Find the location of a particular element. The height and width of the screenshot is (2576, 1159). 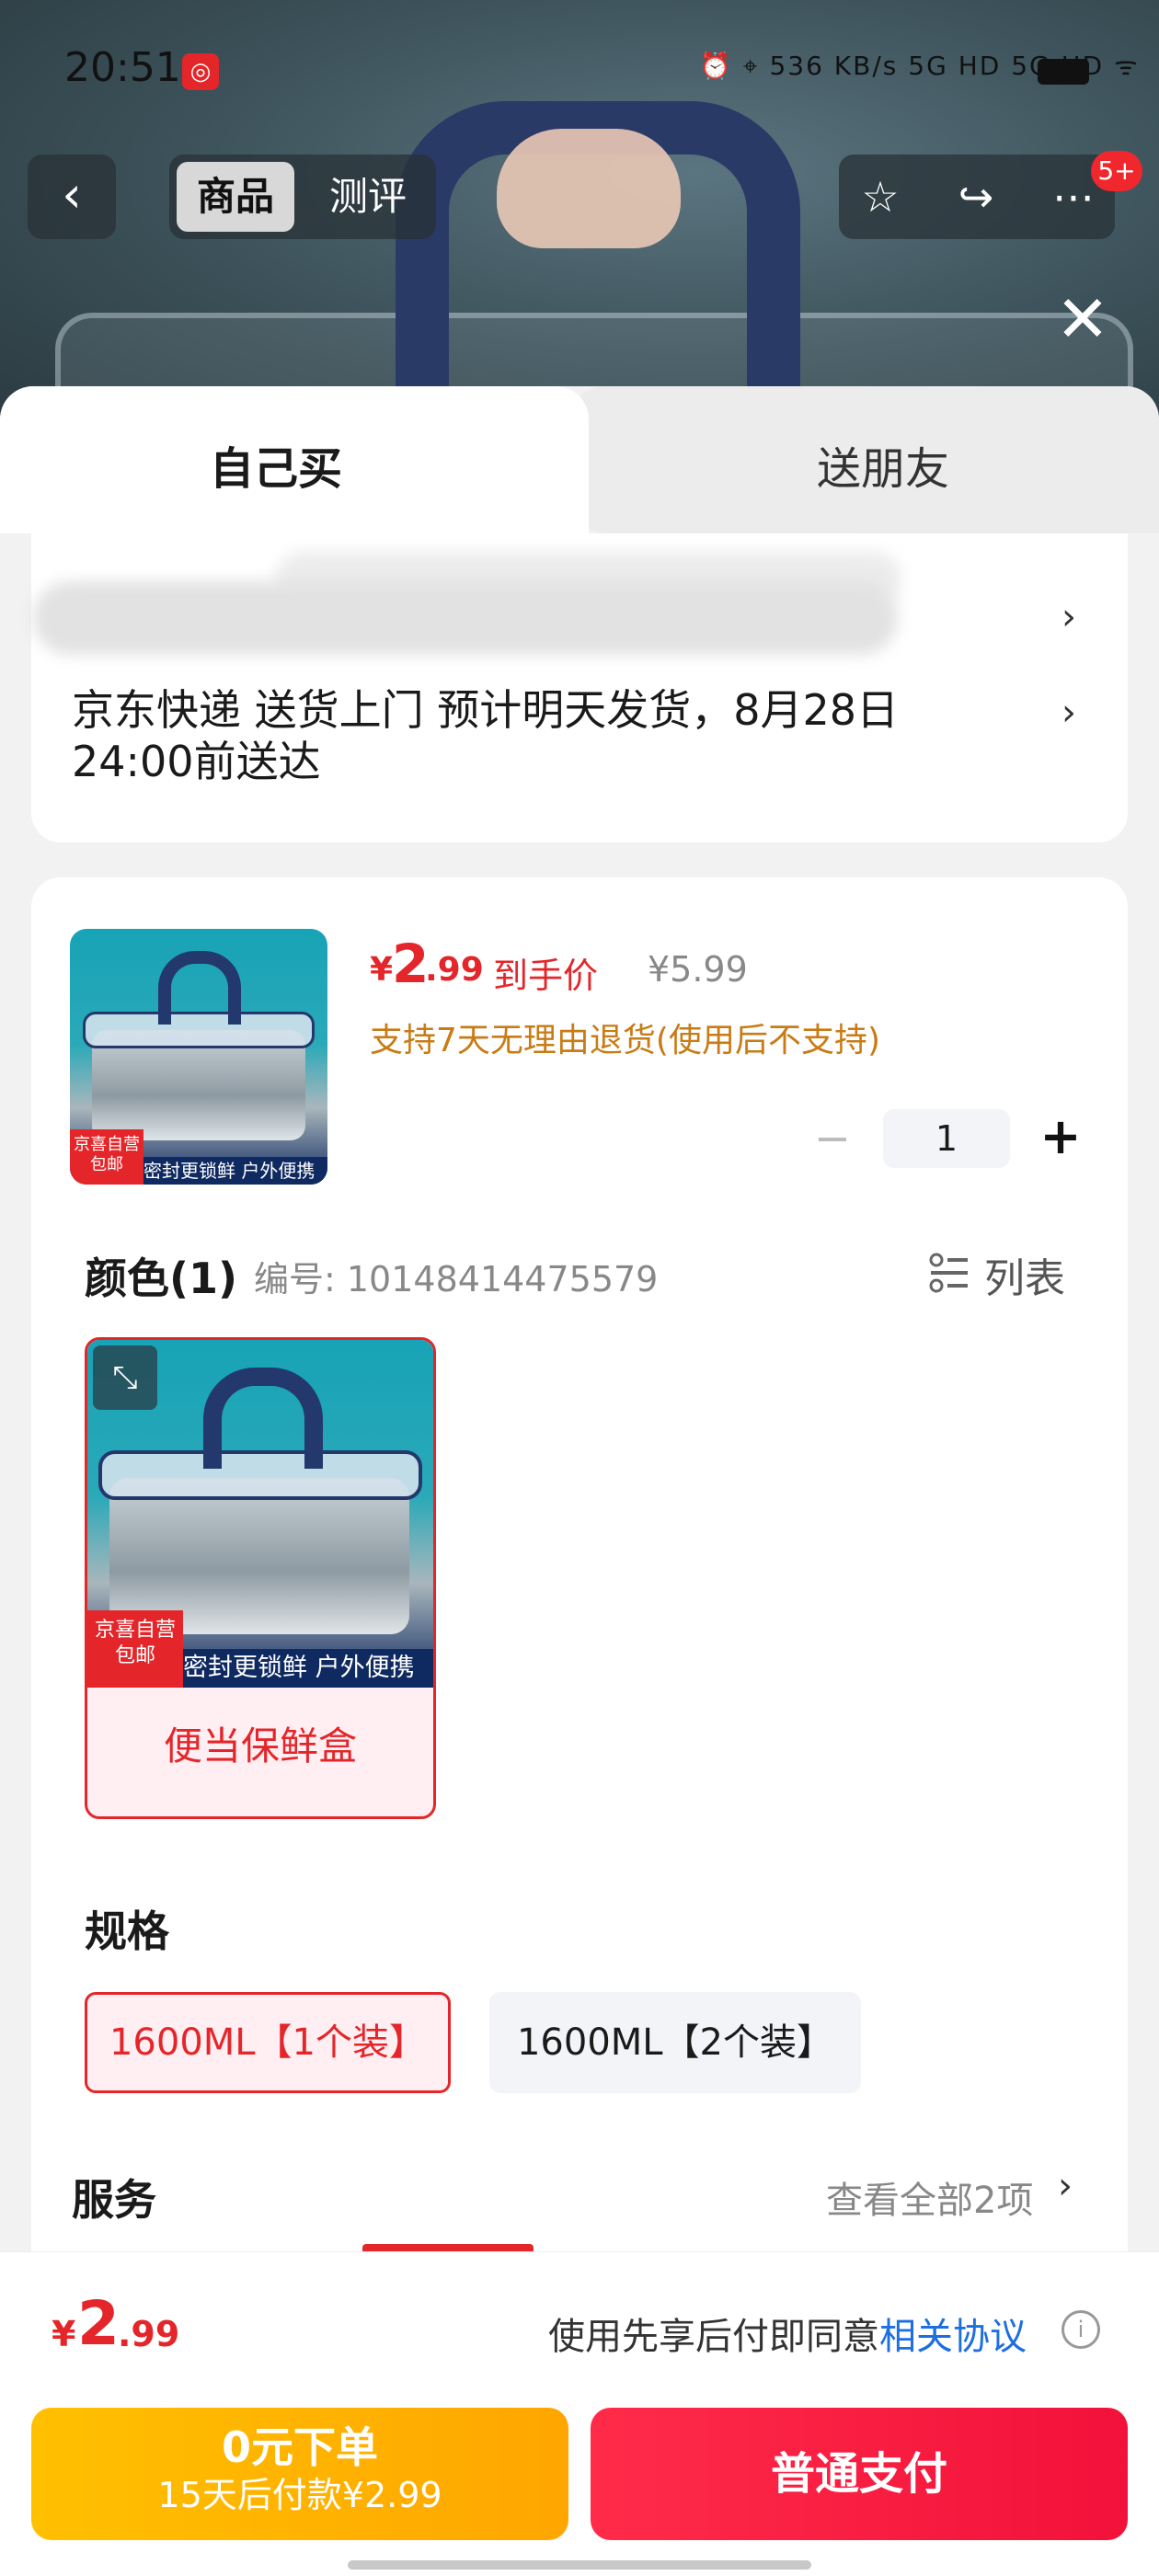

favorite-star-icon: ☆ is located at coordinates (880, 197).